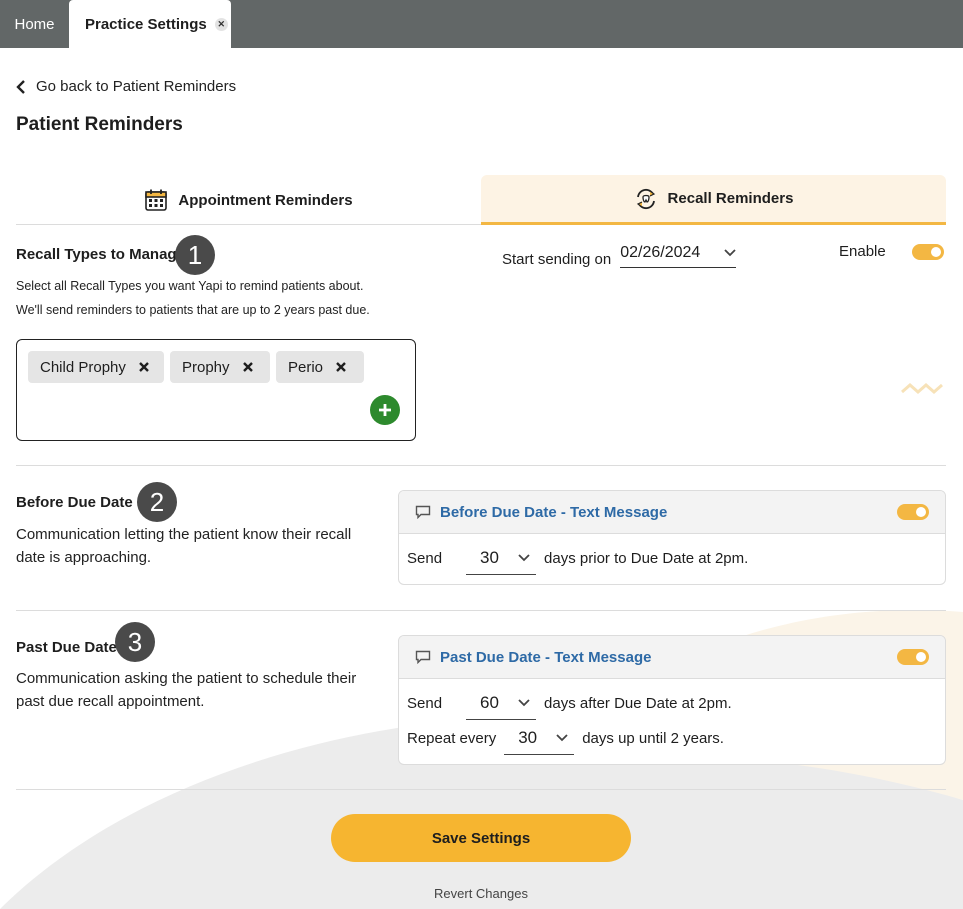 The width and height of the screenshot is (963, 909). I want to click on recall-types-title: Recall Types to Manage, so click(100, 254).